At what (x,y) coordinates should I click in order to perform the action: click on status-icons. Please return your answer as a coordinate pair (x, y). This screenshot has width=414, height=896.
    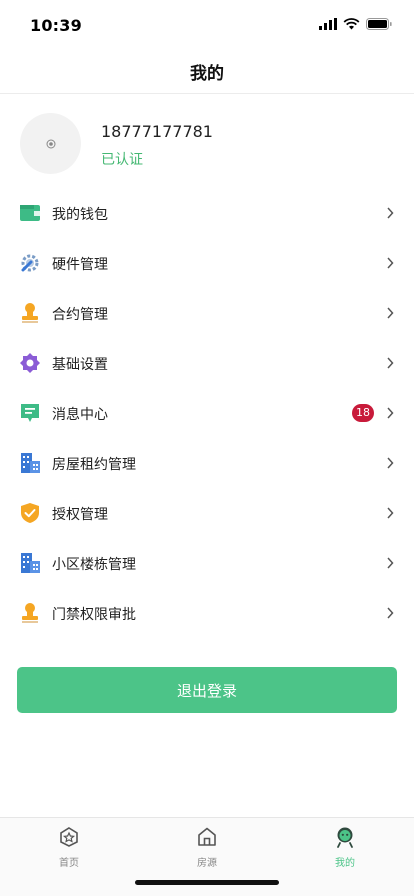
    Looking at the image, I should click on (355, 24).